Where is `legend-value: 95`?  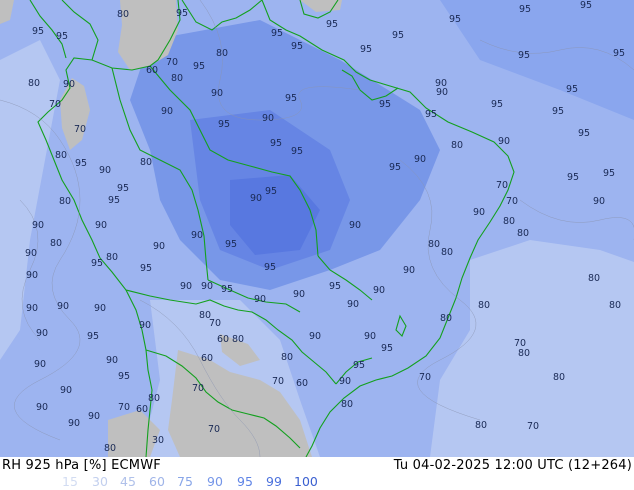 legend-value: 95 is located at coordinates (245, 481).